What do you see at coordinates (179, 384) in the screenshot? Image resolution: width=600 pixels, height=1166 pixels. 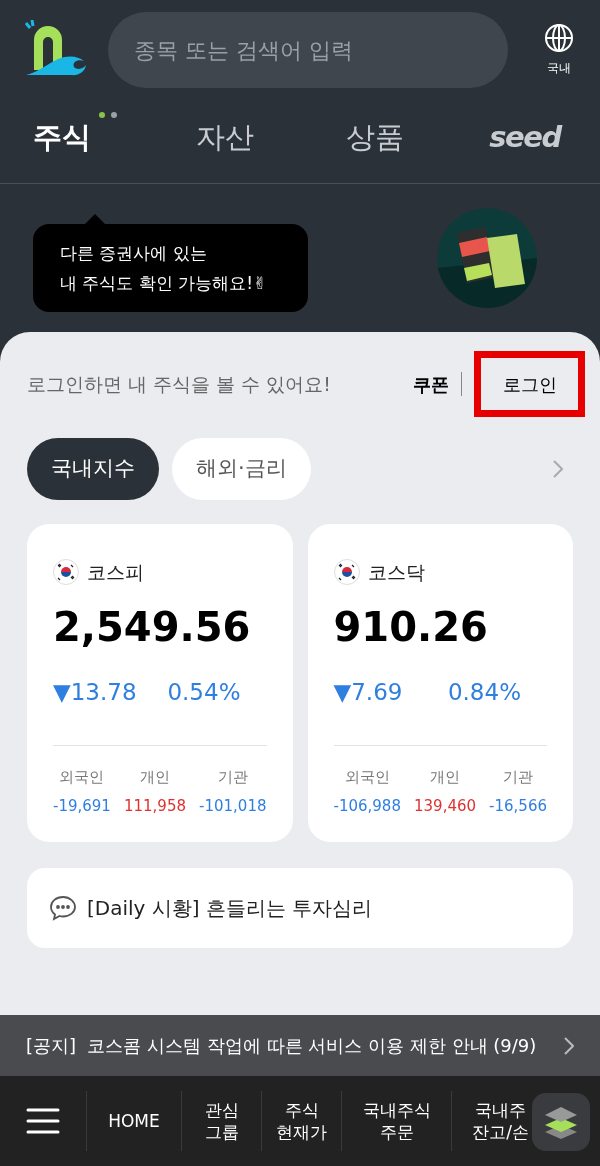 I see `login-prompt: 로그인하면 내 주식을 볼 수 있어요!` at bounding box center [179, 384].